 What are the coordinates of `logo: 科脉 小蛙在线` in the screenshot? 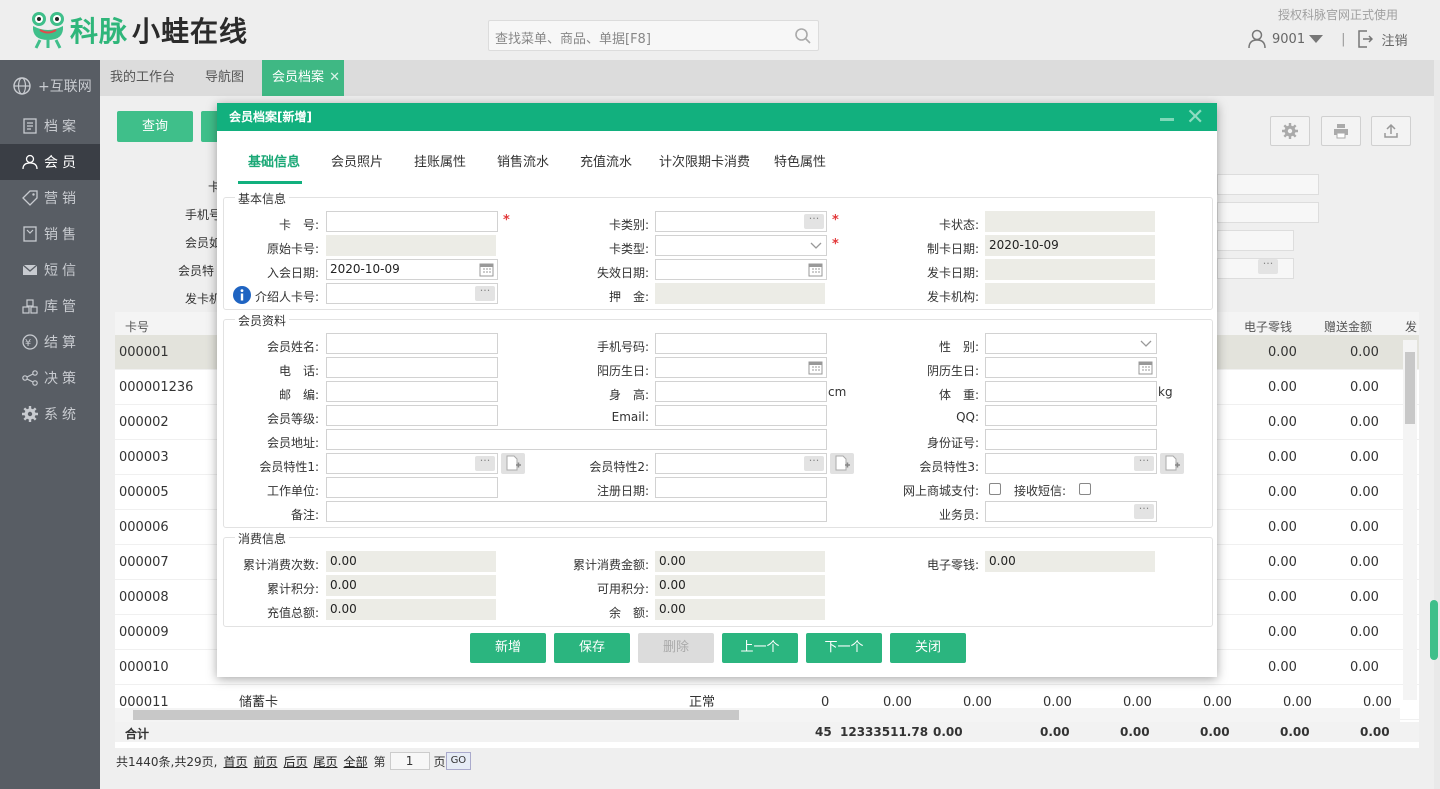 It's located at (138, 30).